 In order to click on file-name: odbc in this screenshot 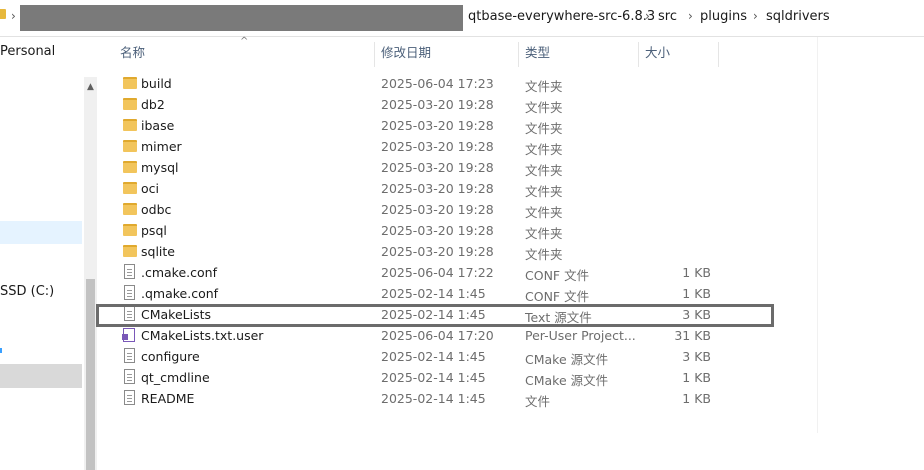, I will do `click(156, 209)`.